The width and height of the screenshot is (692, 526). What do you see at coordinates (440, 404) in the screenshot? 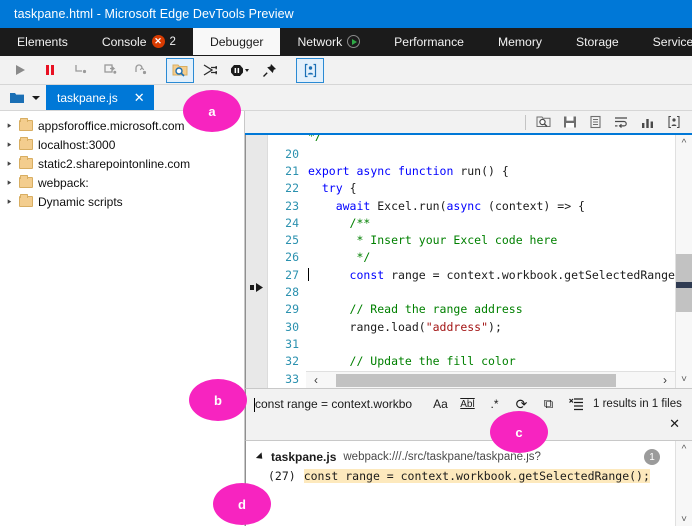
I see `match-case-icon: Aa` at bounding box center [440, 404].